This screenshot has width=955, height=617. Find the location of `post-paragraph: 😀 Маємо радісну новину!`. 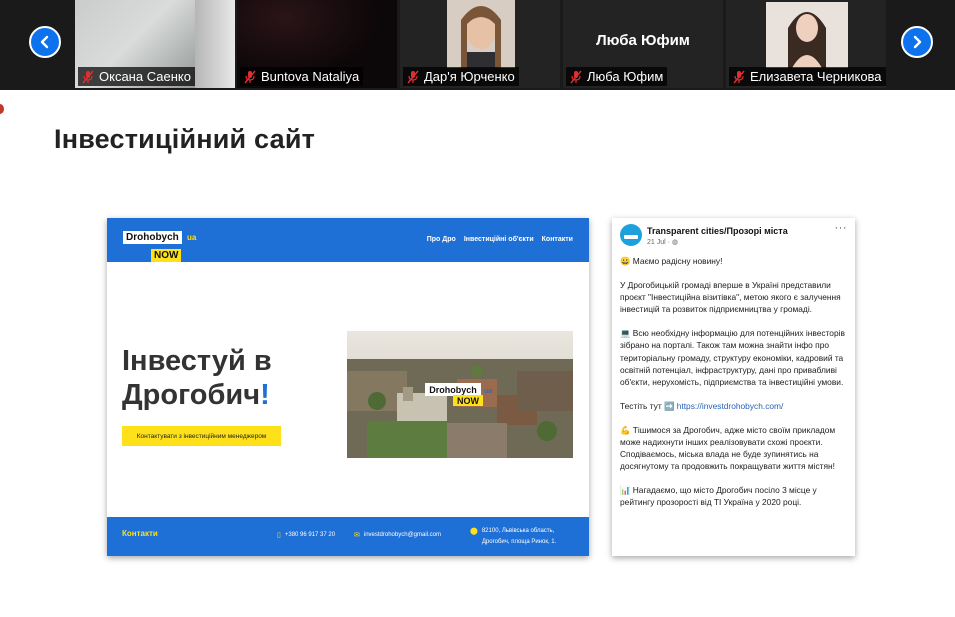

post-paragraph: 😀 Маємо радісну новину! is located at coordinates (671, 261).